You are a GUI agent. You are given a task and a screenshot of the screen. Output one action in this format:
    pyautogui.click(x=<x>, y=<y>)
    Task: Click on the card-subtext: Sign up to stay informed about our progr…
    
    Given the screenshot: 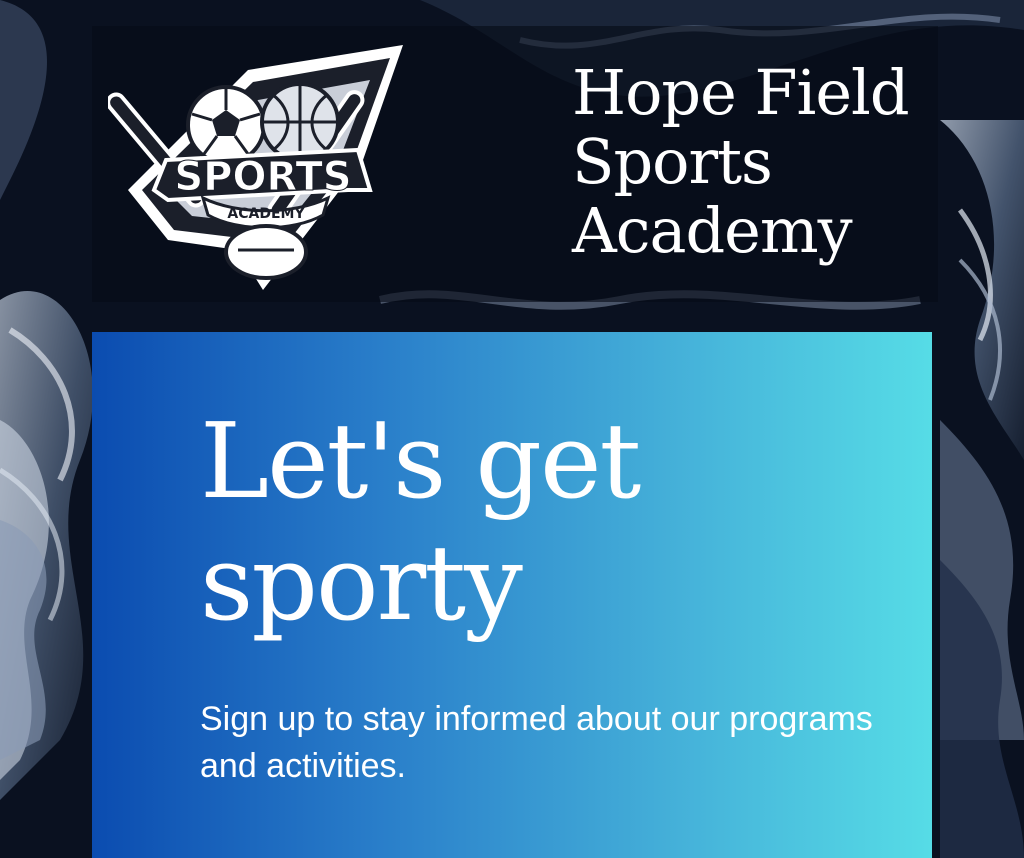 What is the action you would take?
    pyautogui.click(x=536, y=742)
    